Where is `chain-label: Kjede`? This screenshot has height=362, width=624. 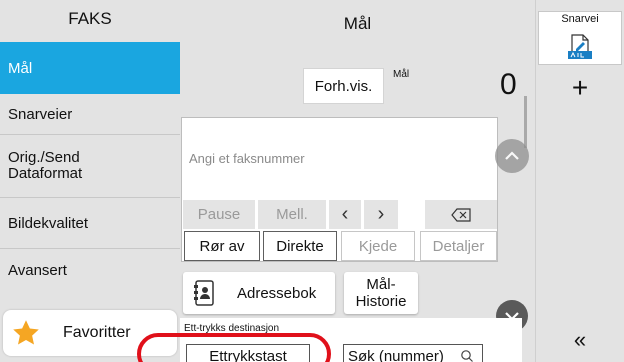
chain-label: Kjede is located at coordinates (378, 246).